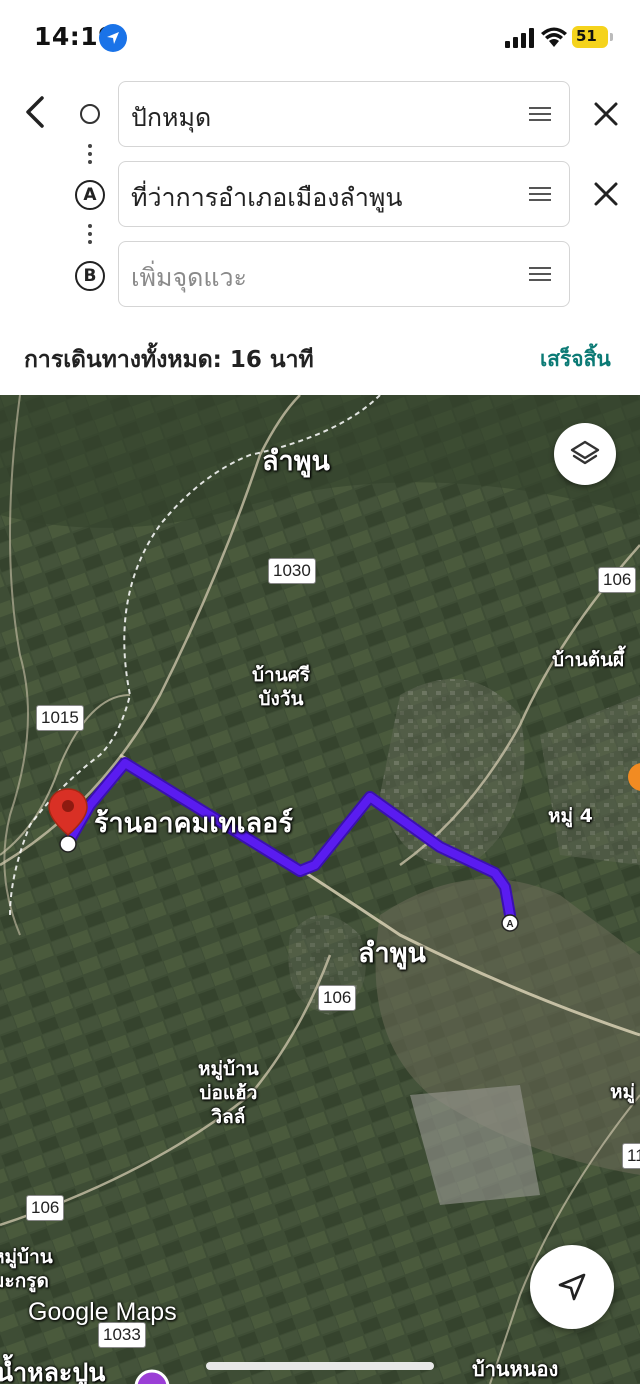 Image resolution: width=640 pixels, height=1384 pixels. I want to click on stop-marker-a-icon: A, so click(90, 195).